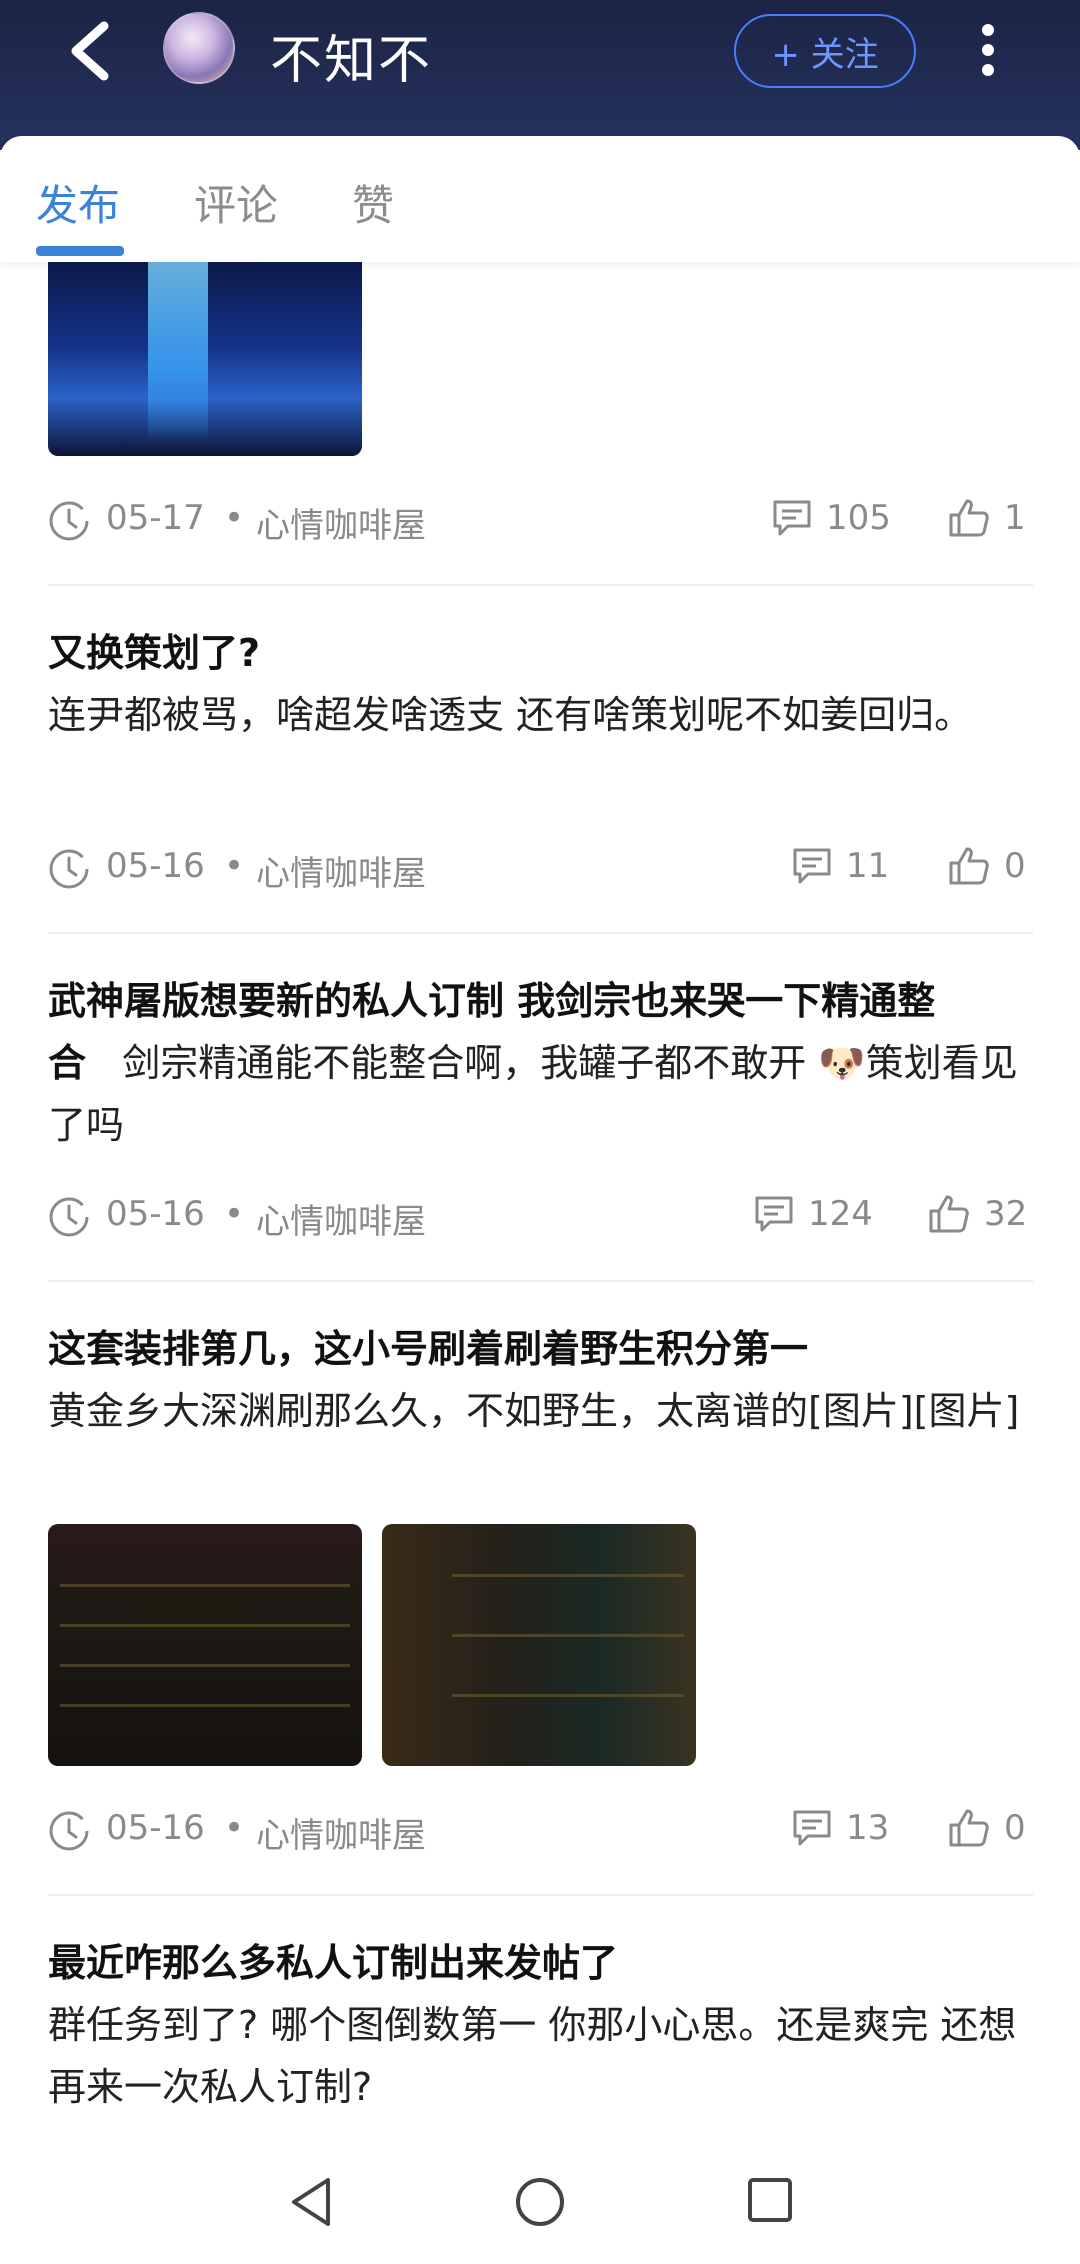  Describe the element at coordinates (840, 1214) in the screenshot. I see `comment-count-value: 124` at that location.